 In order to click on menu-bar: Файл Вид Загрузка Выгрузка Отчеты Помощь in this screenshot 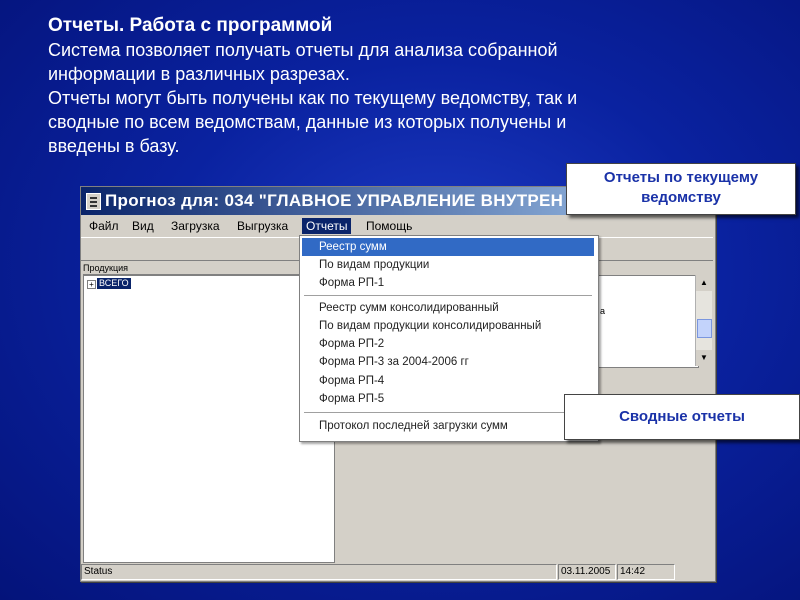, I will do `click(398, 226)`.